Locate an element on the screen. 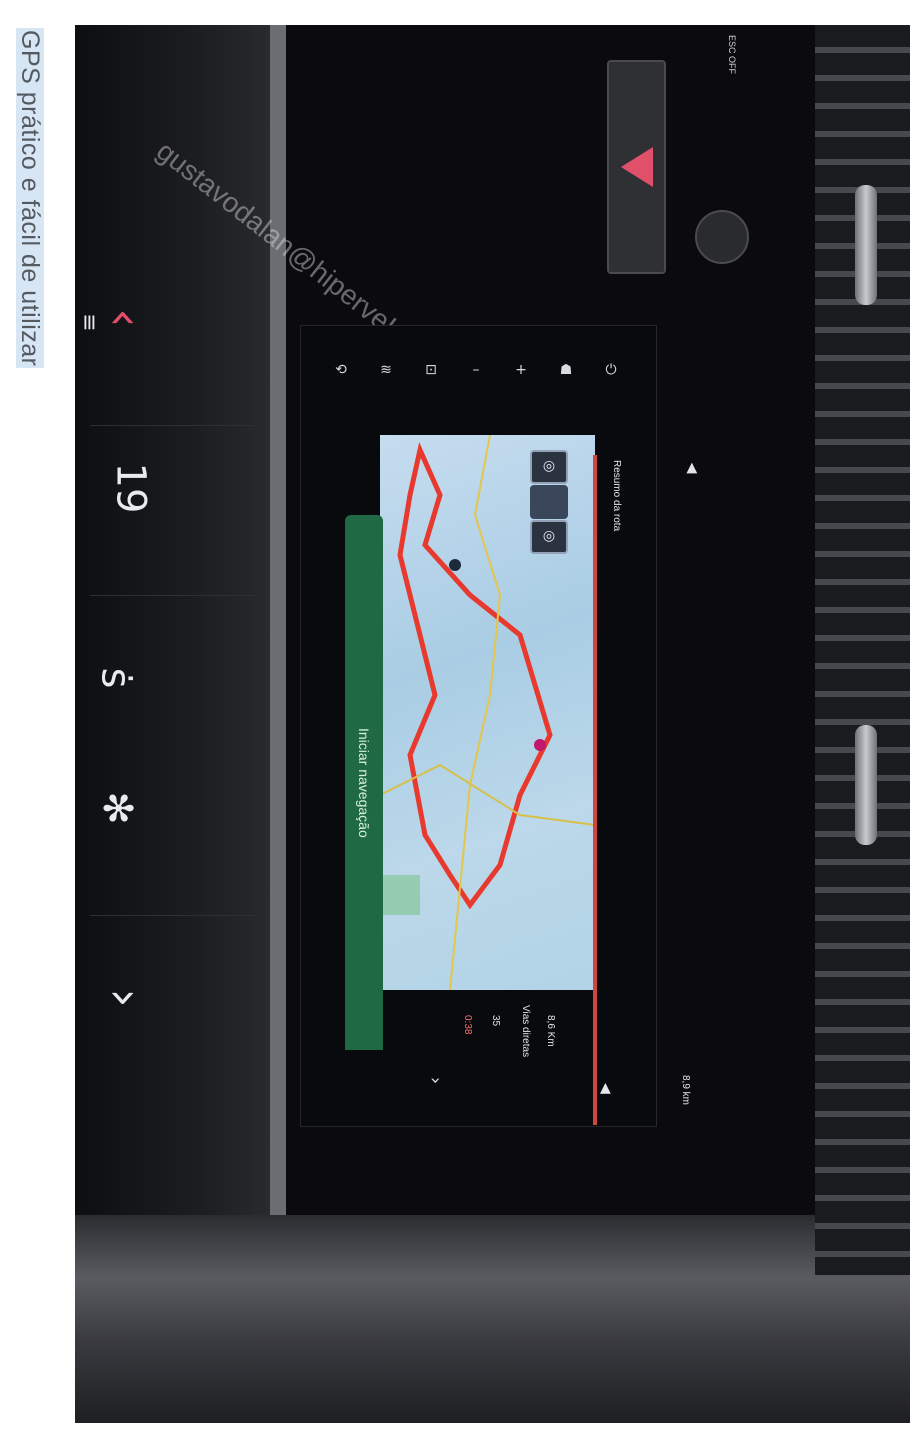  caption: GPS prático e fácil de utilizar is located at coordinates (29, 258).